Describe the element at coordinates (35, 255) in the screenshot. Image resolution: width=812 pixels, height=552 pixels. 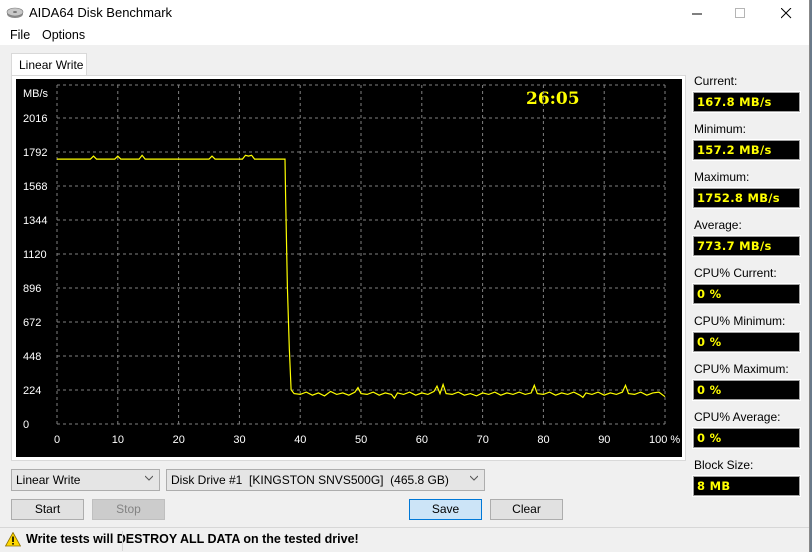
I see `y-tick-label: 1120` at that location.